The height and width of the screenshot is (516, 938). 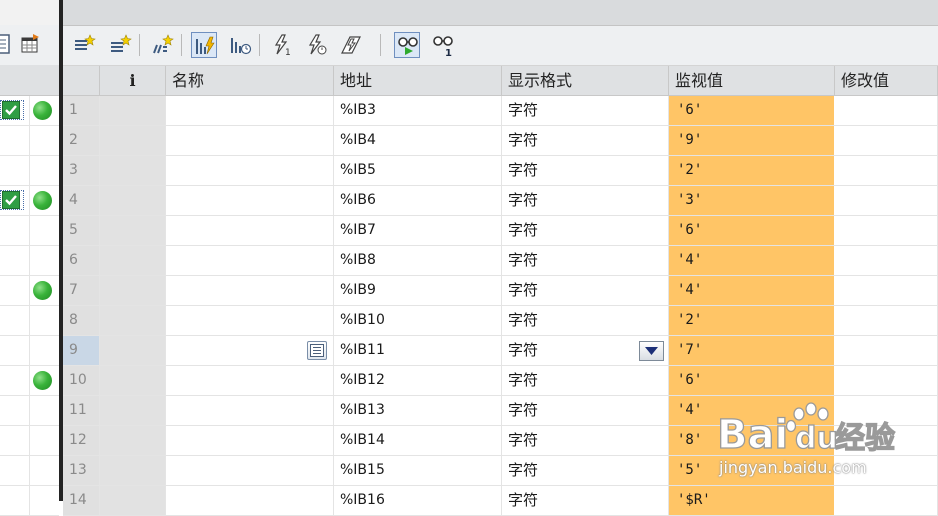 I want to click on table-row: 6 %IB8 字符 '4', so click(x=500, y=261).